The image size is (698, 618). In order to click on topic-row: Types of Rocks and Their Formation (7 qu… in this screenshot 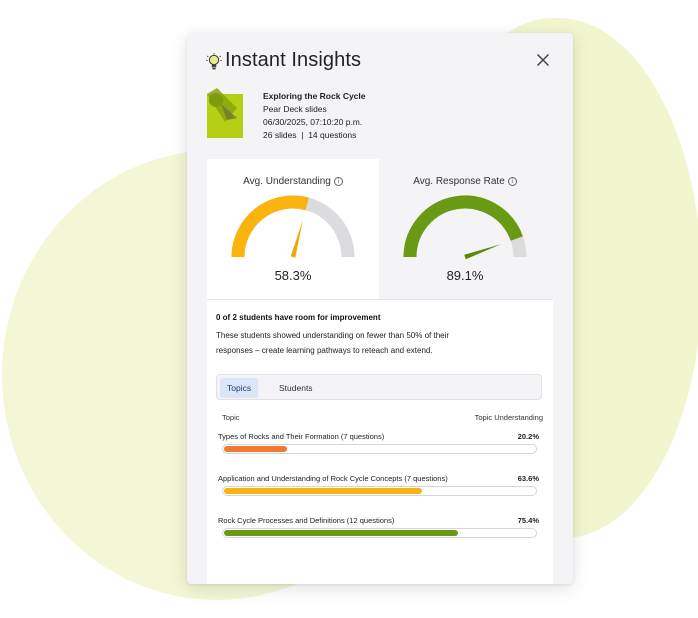, I will do `click(378, 447)`.